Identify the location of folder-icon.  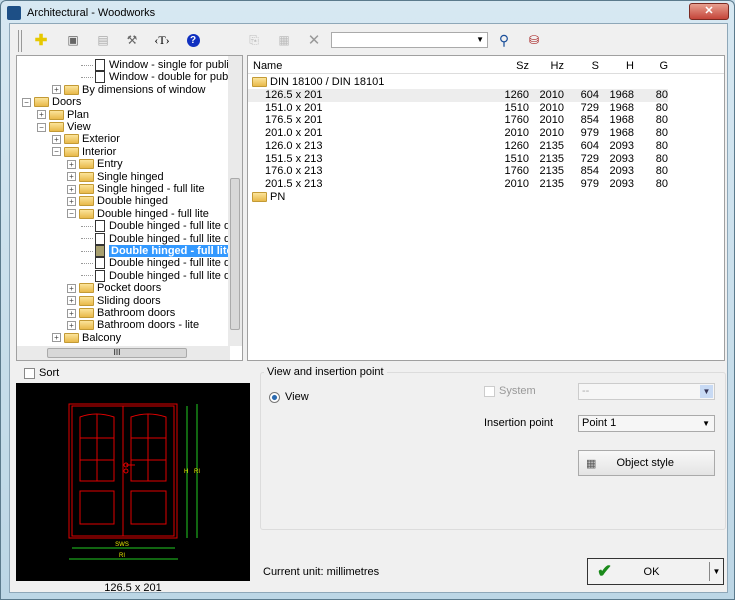
(86, 313).